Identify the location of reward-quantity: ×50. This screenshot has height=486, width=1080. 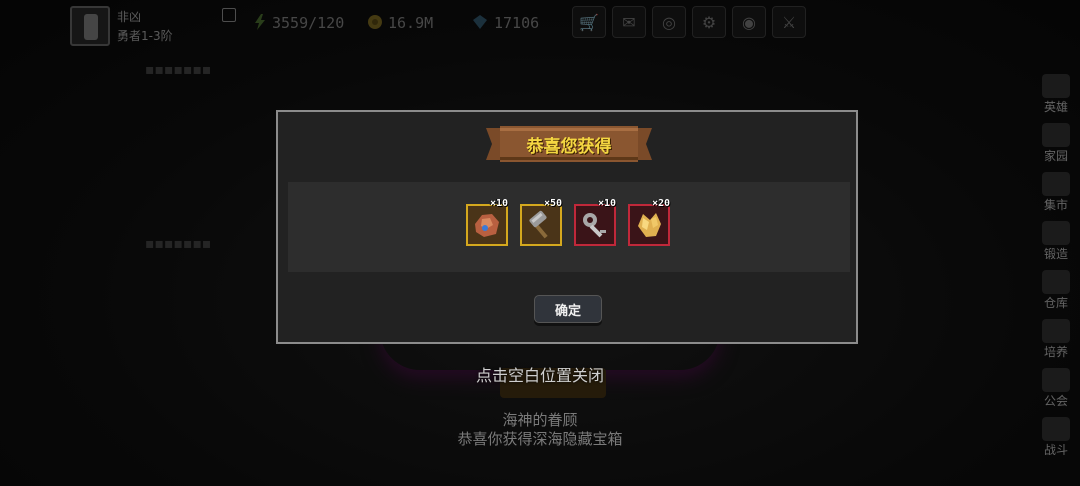
(552, 203).